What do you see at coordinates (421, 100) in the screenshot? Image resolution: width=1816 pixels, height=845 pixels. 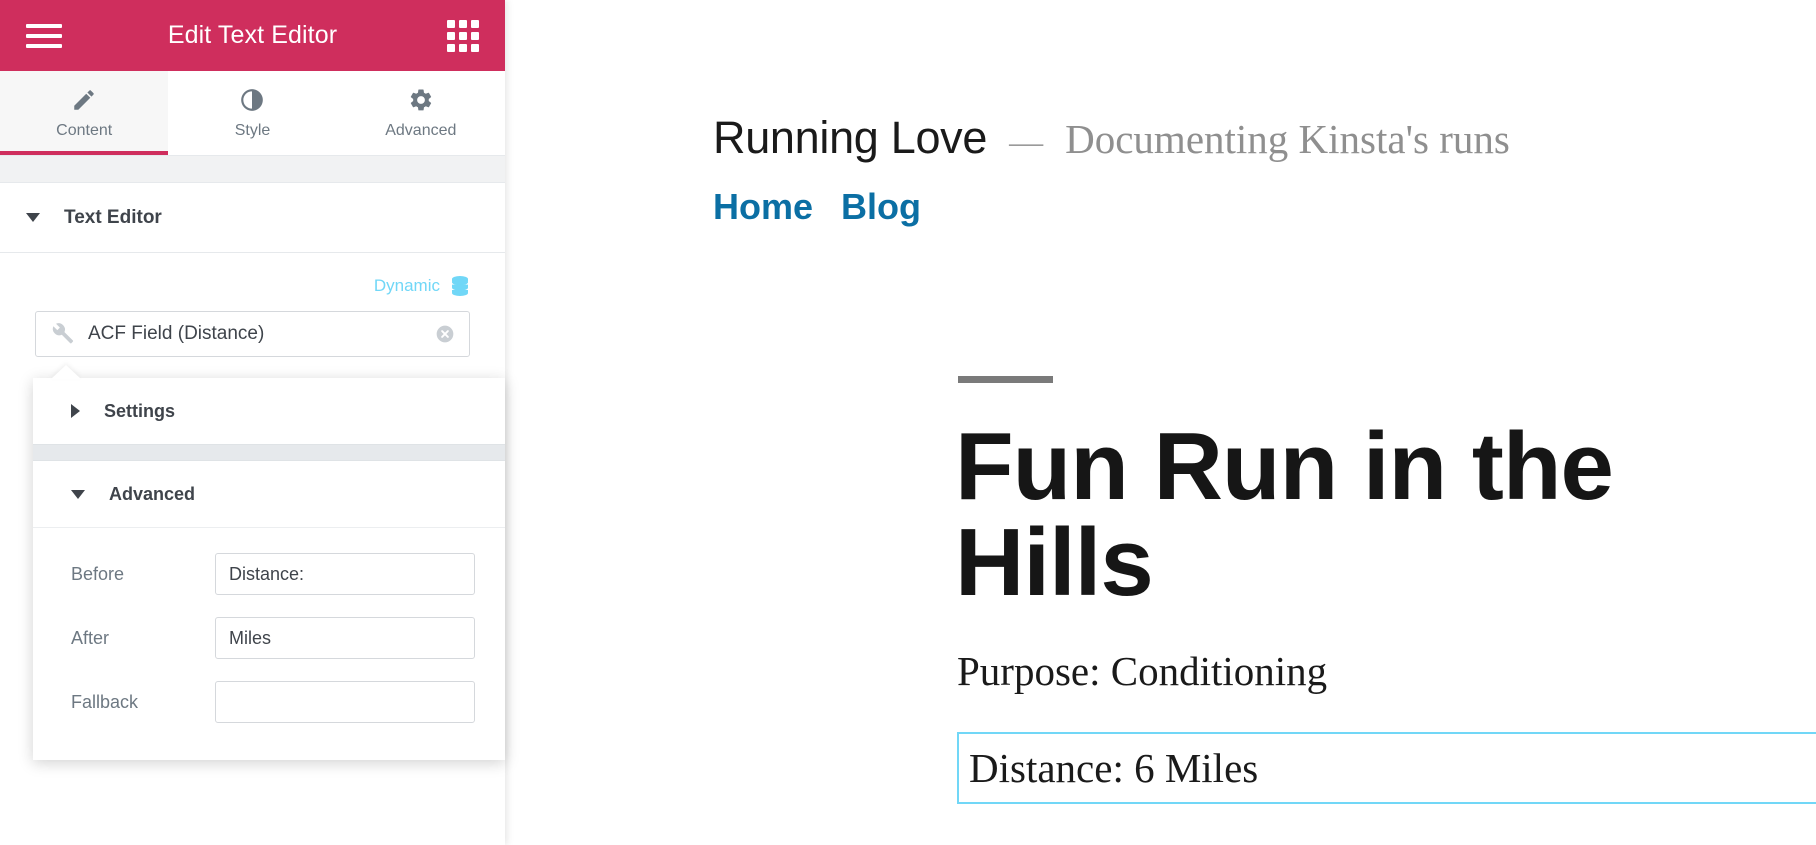 I see `gear-icon` at bounding box center [421, 100].